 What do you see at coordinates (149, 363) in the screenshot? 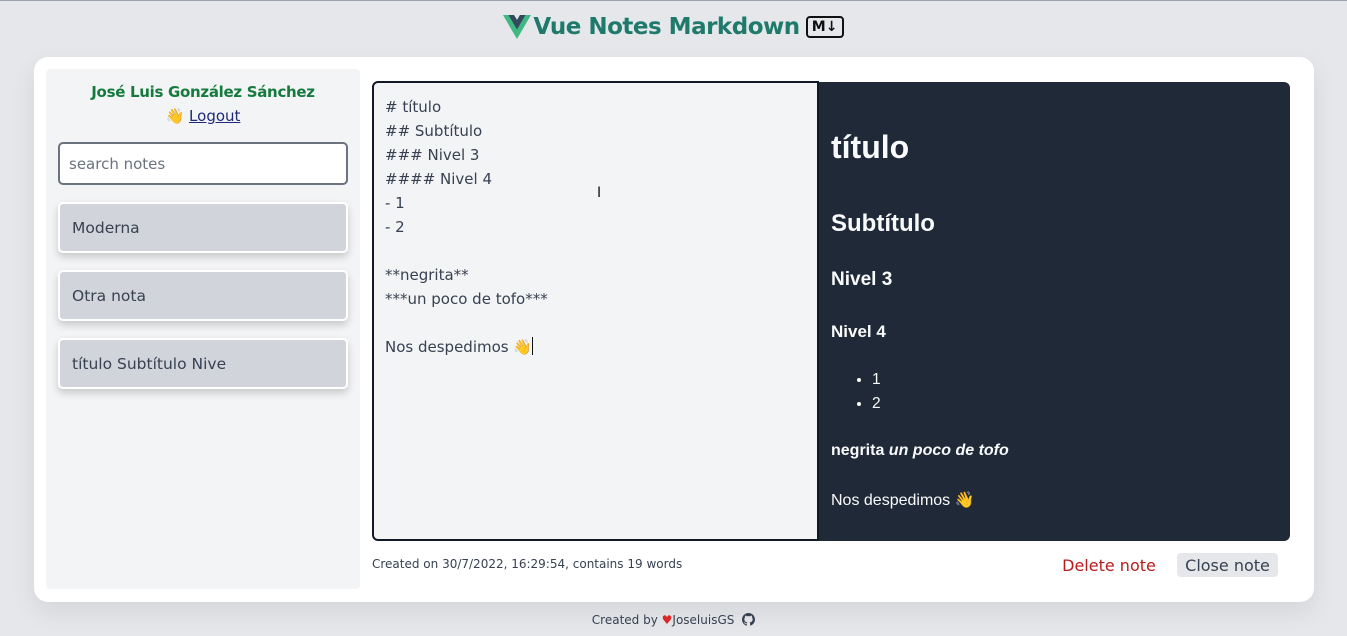
I see `note-item-label: título Subtítulo Nive` at bounding box center [149, 363].